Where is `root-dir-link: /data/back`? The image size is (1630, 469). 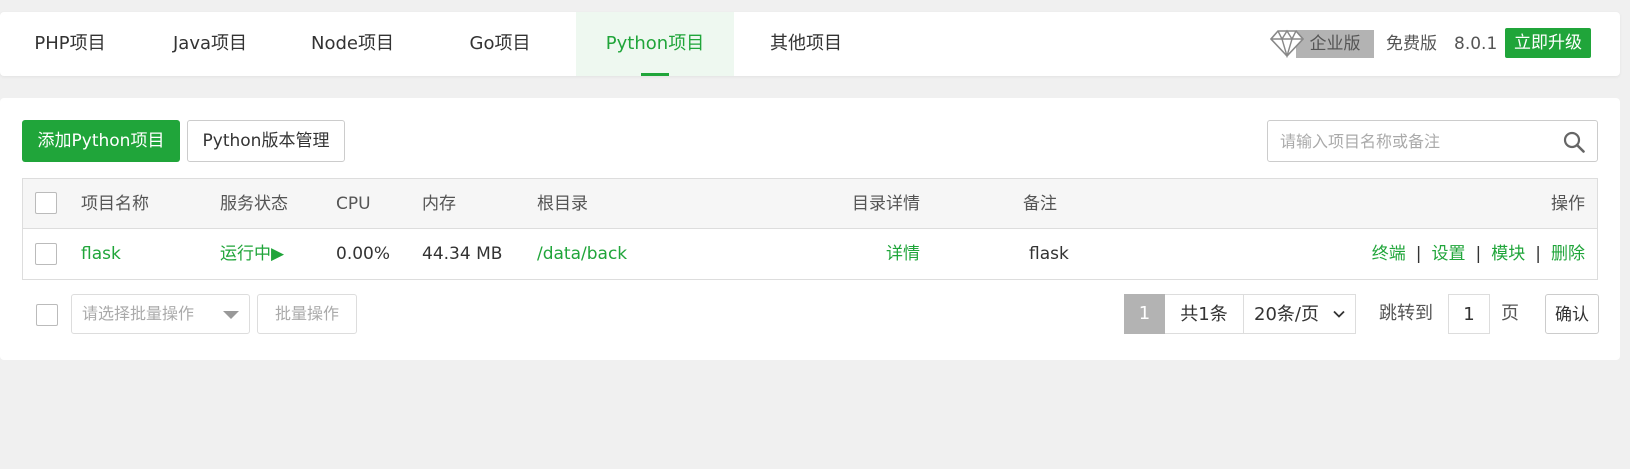 root-dir-link: /data/back is located at coordinates (582, 254).